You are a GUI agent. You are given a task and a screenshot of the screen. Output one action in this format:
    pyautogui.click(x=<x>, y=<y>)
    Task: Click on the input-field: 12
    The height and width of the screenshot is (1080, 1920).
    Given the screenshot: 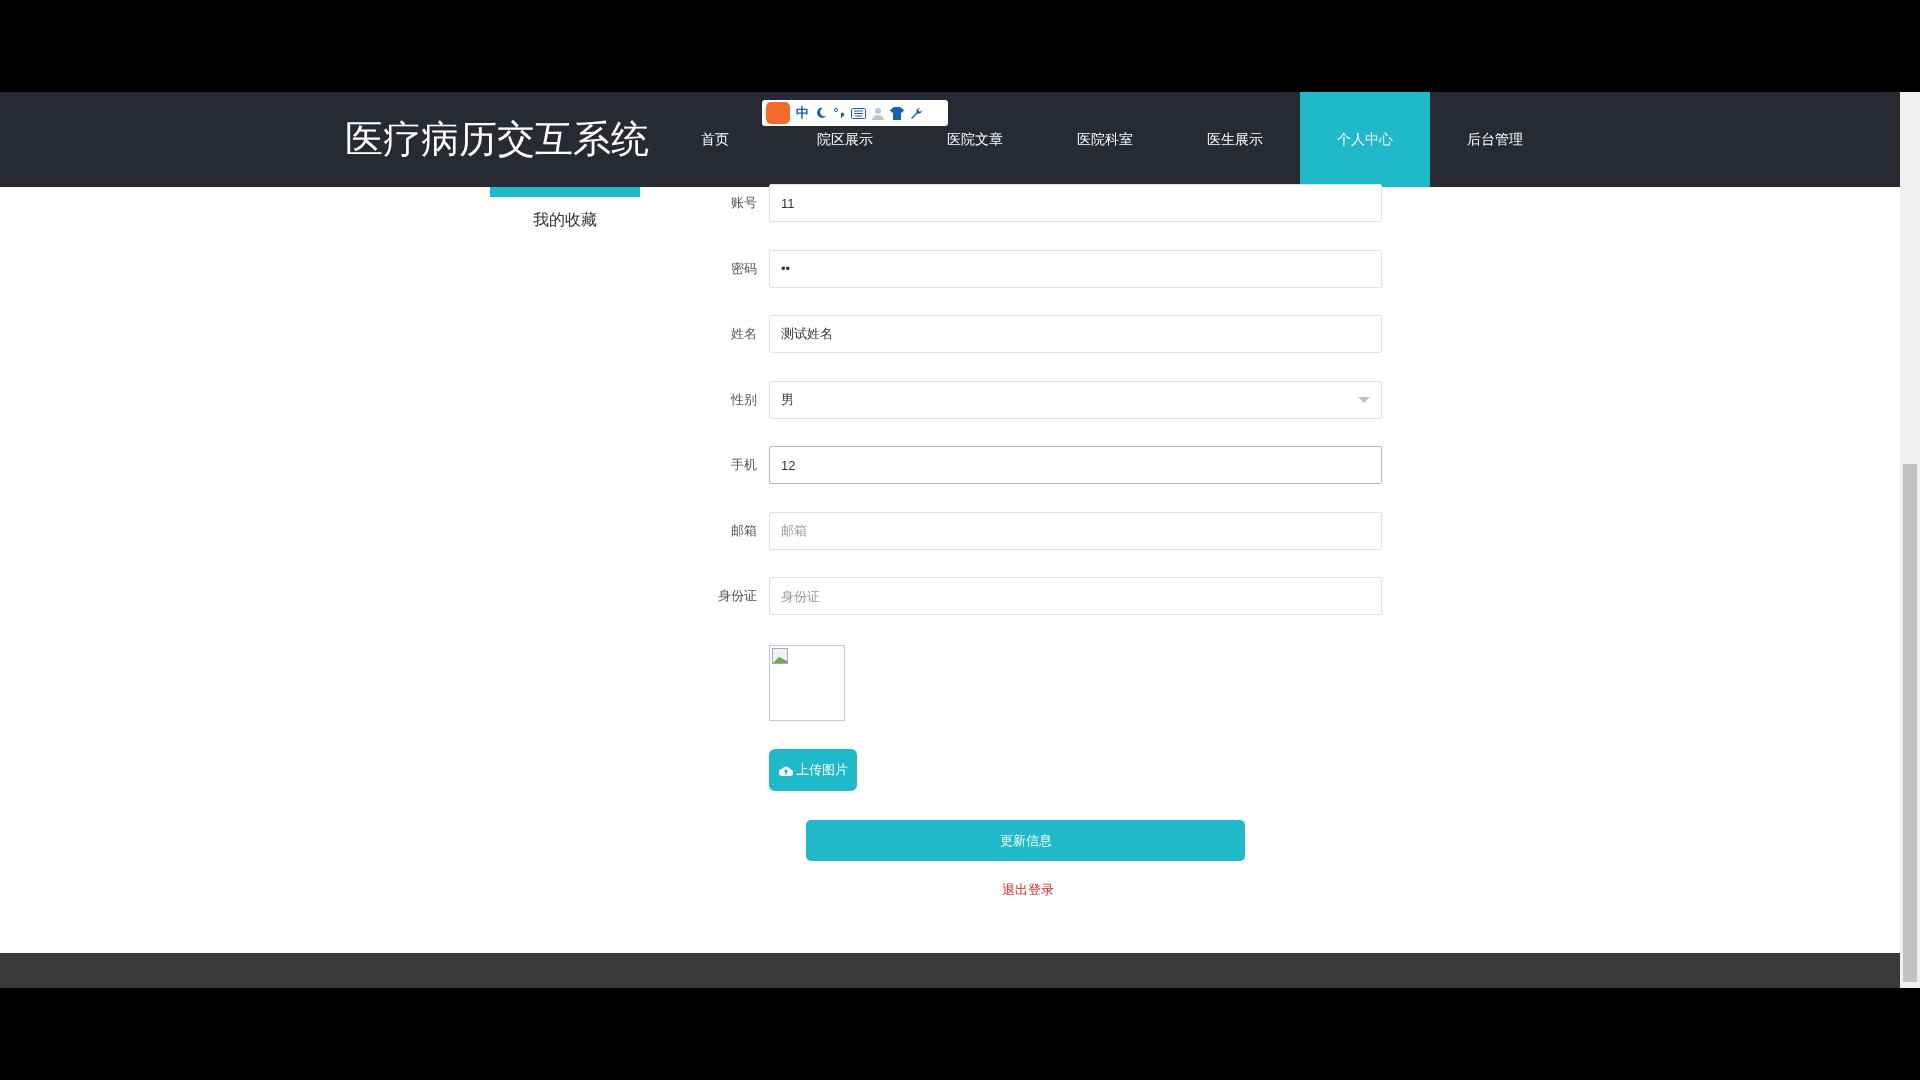 What is the action you would take?
    pyautogui.click(x=1075, y=465)
    